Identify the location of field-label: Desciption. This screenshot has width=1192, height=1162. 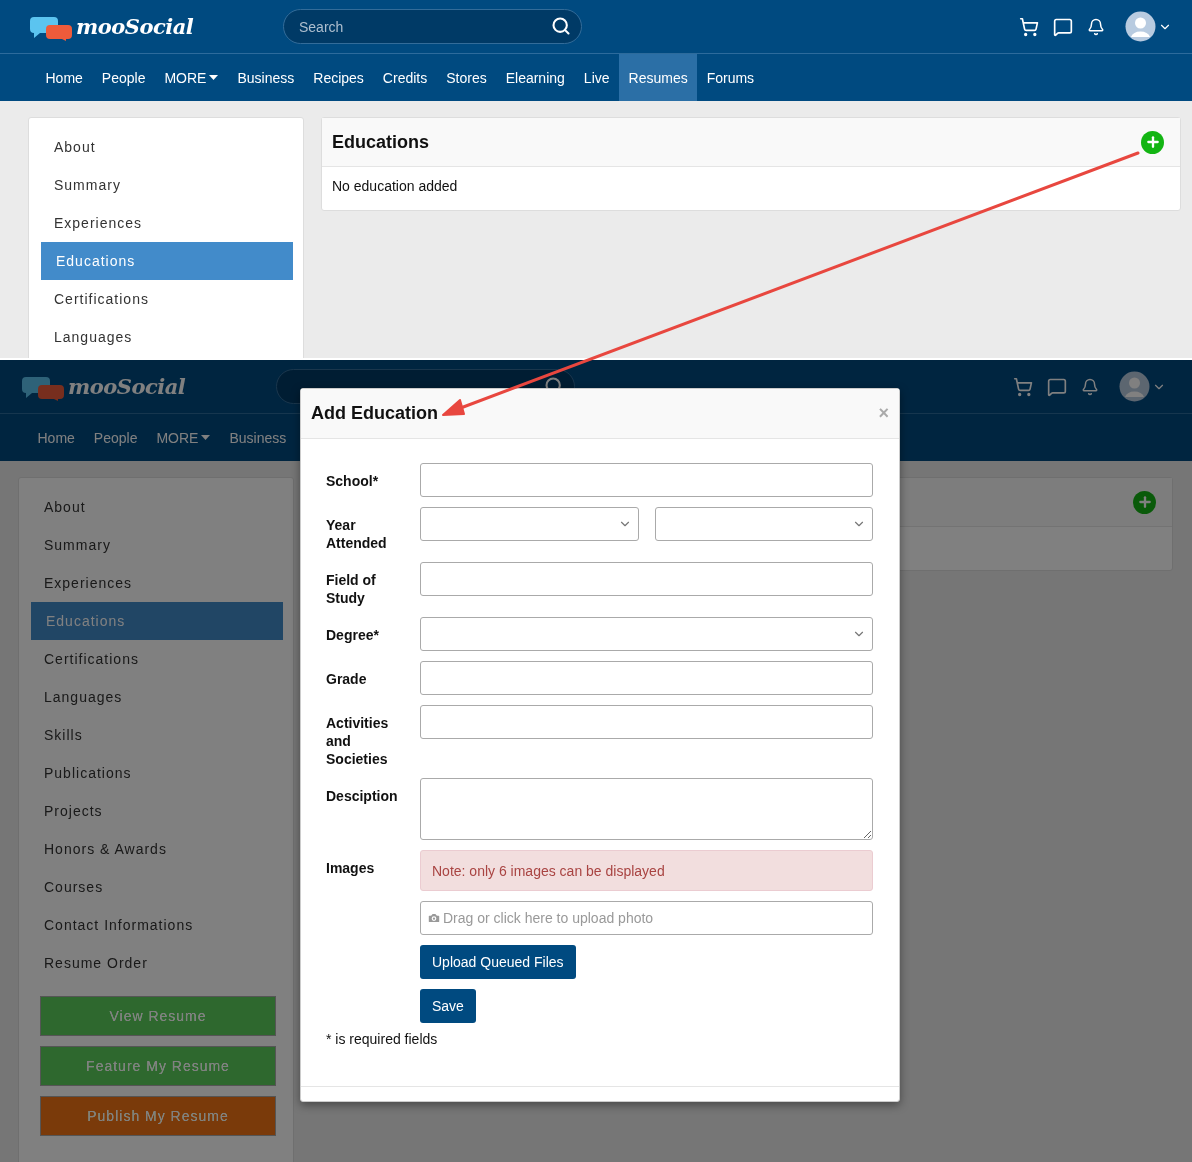
(362, 796).